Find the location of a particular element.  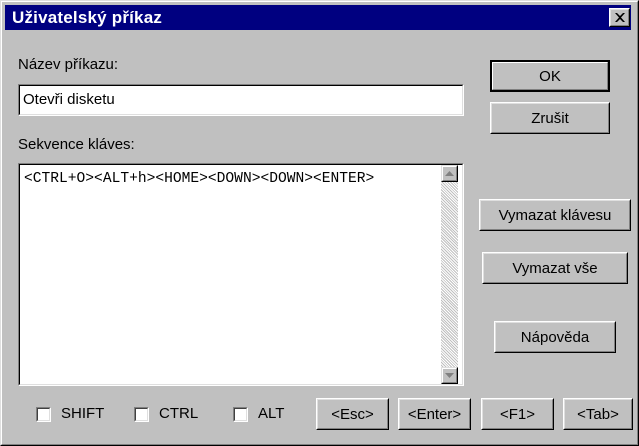

close-button is located at coordinates (619, 17).